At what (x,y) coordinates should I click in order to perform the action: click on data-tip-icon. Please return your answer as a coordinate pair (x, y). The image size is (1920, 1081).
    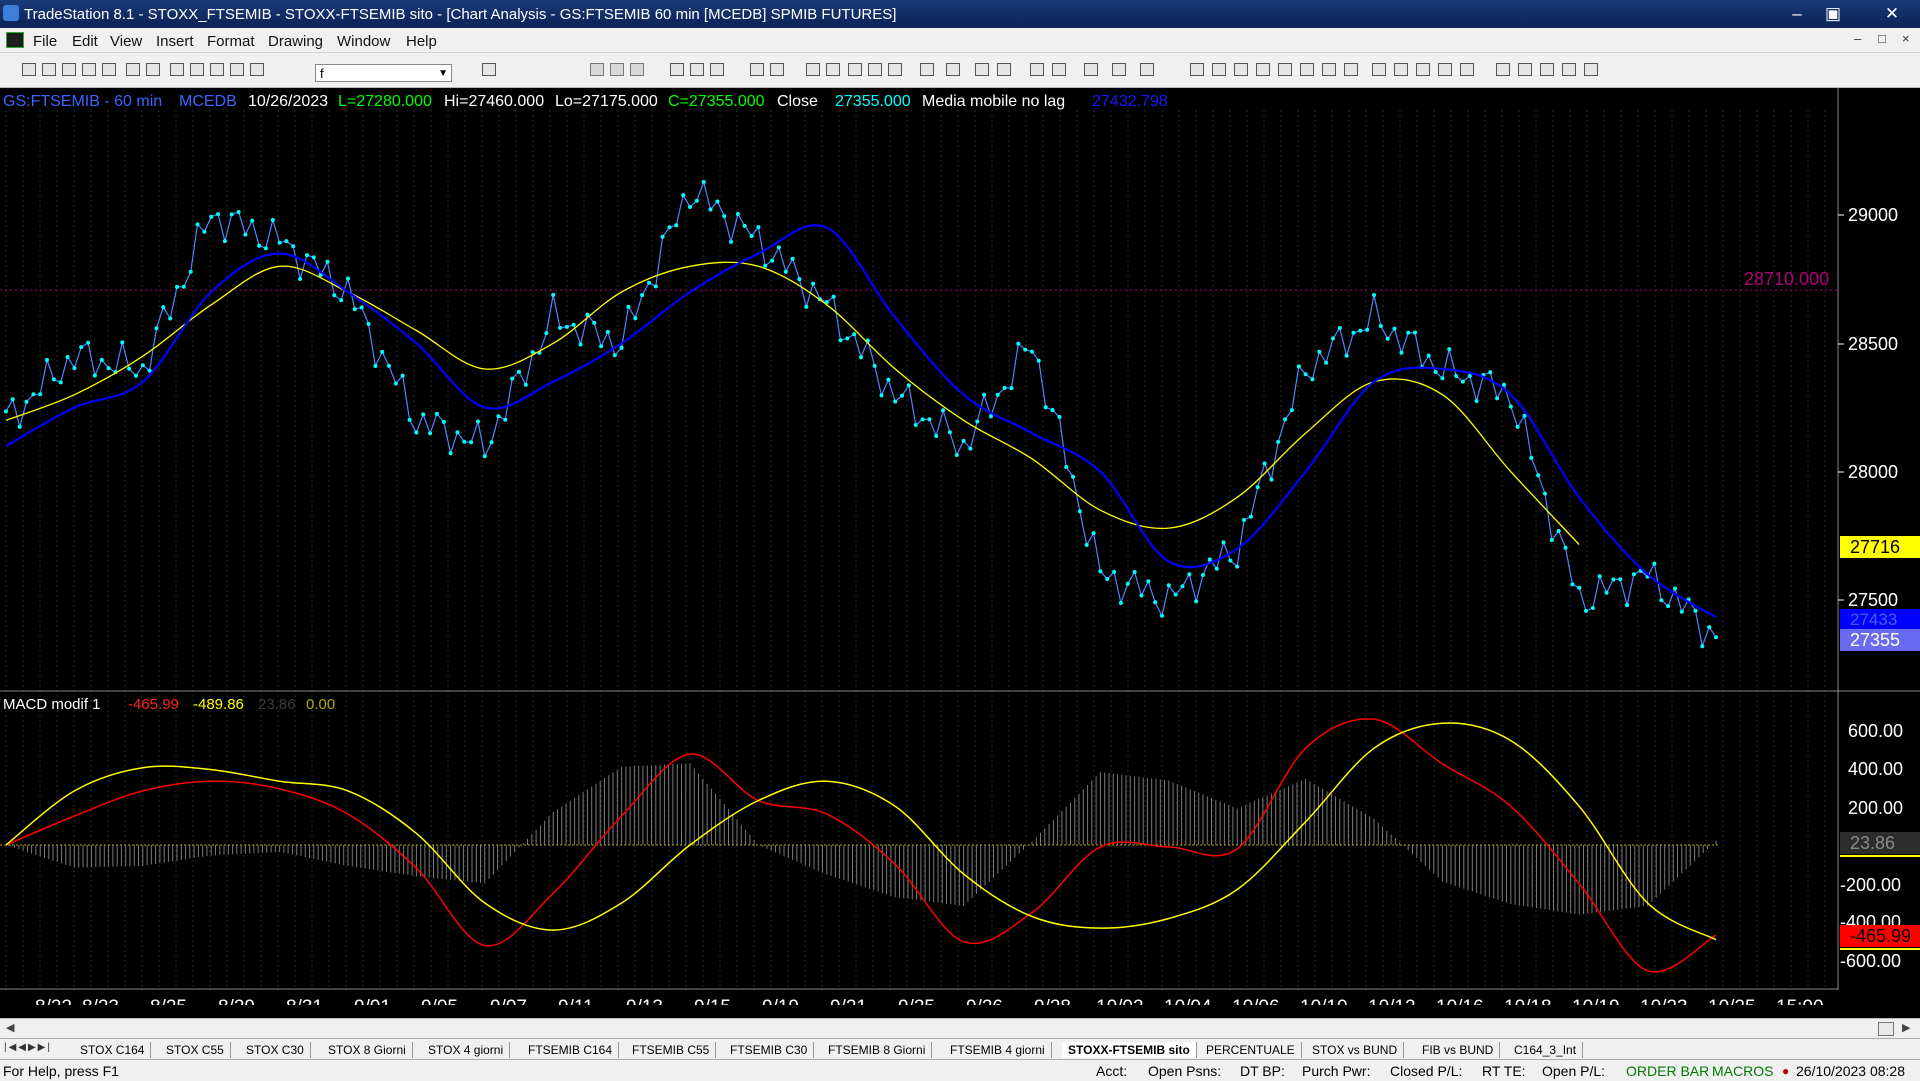
    Looking at the image, I should click on (1059, 69).